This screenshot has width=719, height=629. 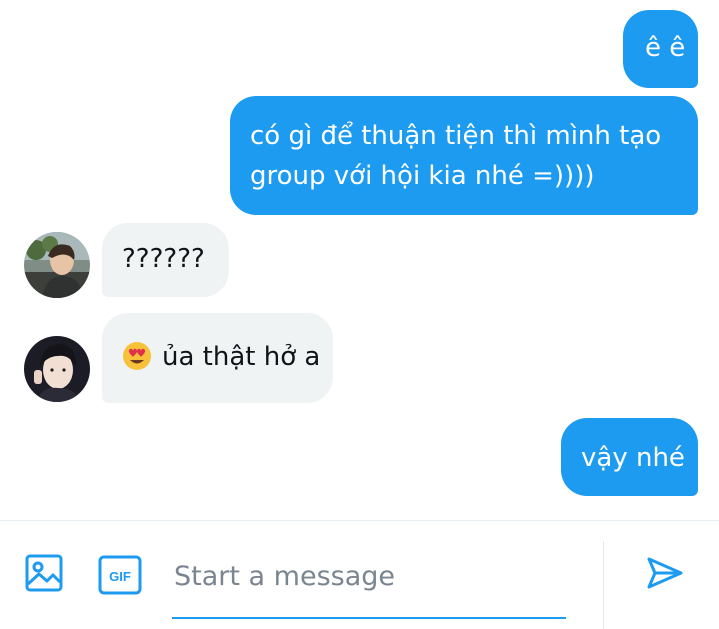 I want to click on gif-icon: GIF, so click(x=120, y=575).